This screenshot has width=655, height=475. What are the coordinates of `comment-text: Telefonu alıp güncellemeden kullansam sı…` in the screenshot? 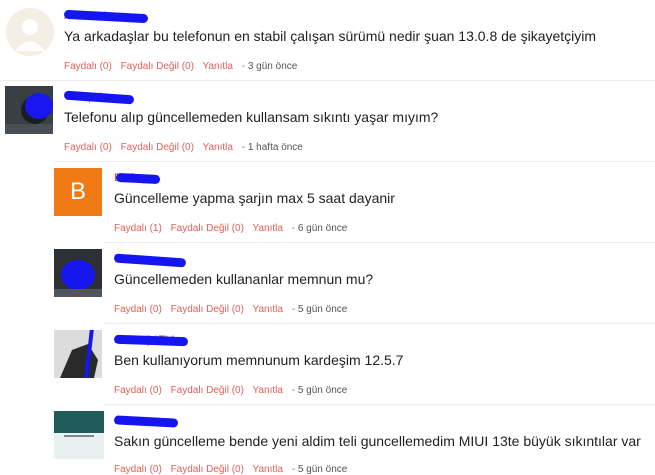 It's located at (251, 117).